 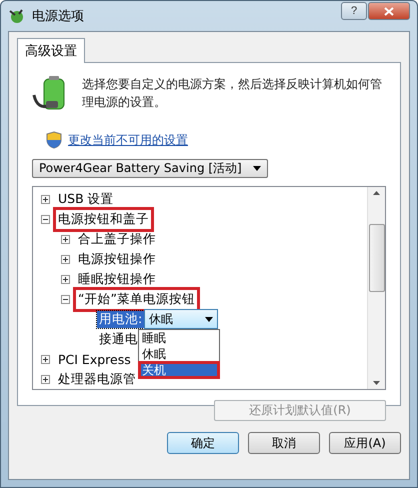 I want to click on close-icon, so click(x=389, y=11).